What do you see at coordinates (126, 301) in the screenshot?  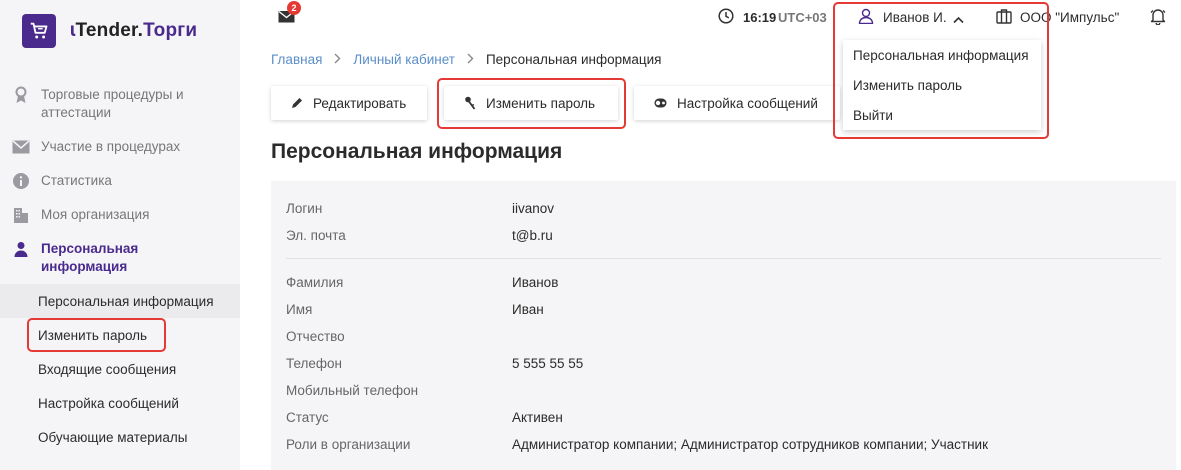 I see `subnav-label: Персональная информация` at bounding box center [126, 301].